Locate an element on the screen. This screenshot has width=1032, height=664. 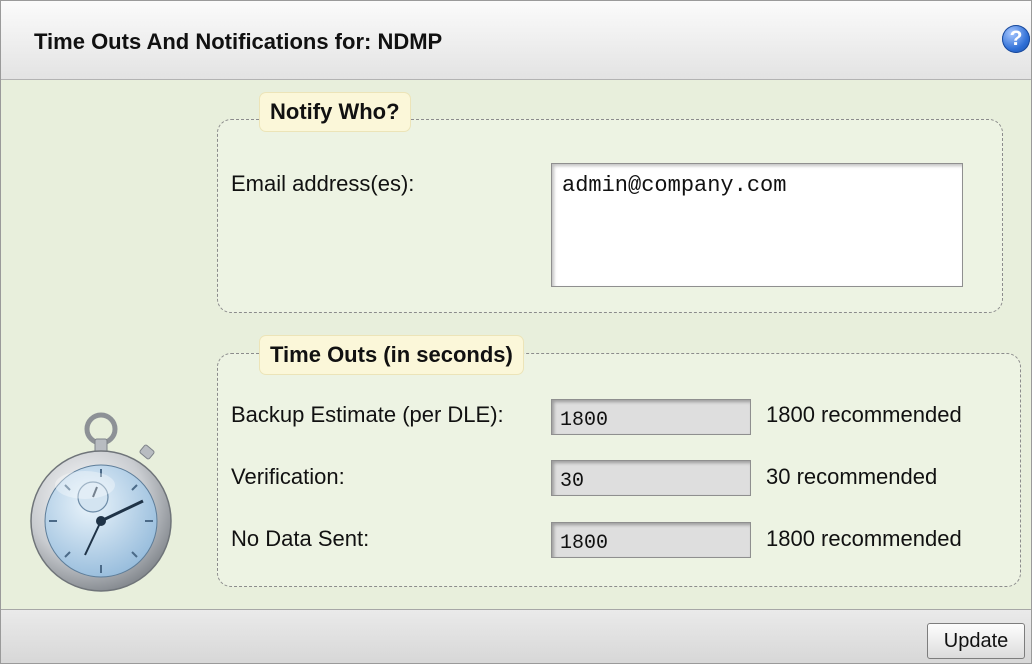
title-bar: Time Outs And Notifications for: NDMP ? is located at coordinates (516, 40).